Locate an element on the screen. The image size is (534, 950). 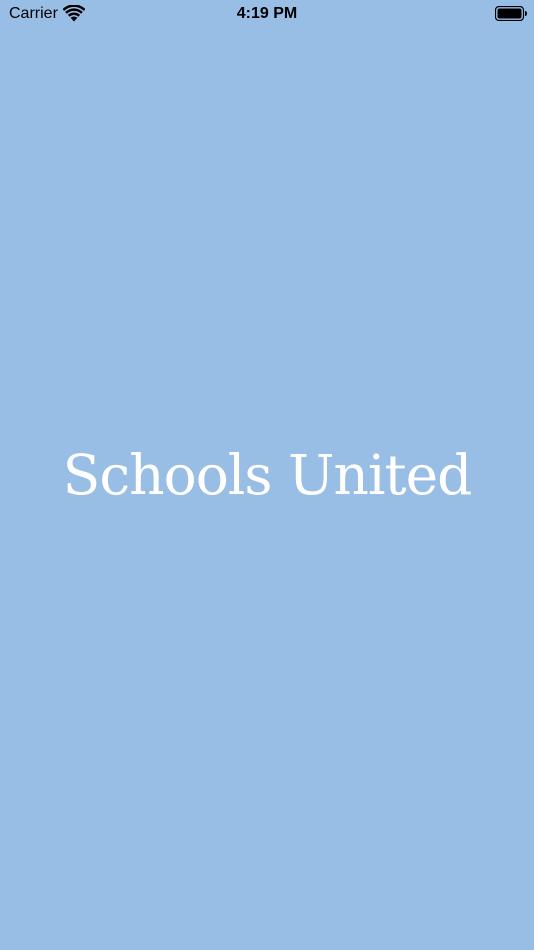
brand-logo: Schools United is located at coordinates (267, 475).